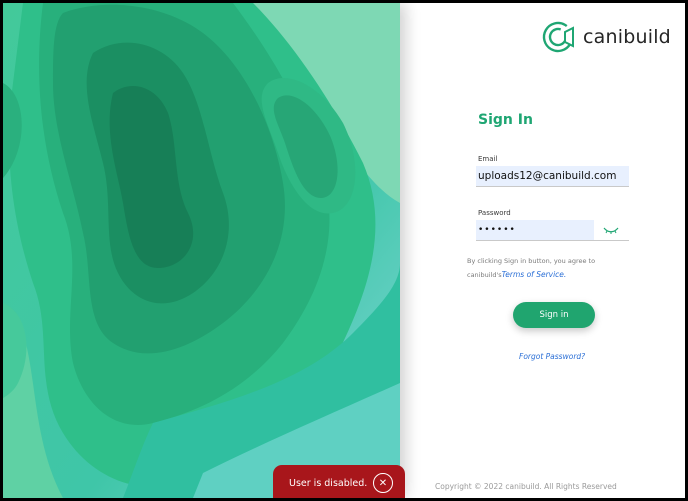 This screenshot has width=688, height=501. I want to click on email-label: Email, so click(488, 159).